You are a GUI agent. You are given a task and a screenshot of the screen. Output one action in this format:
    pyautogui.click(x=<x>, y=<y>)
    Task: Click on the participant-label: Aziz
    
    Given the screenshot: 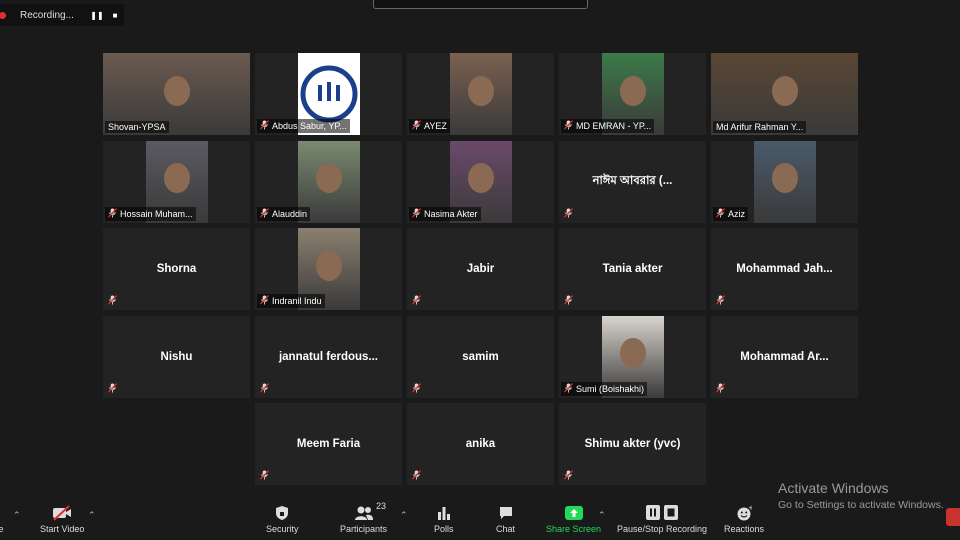 What is the action you would take?
    pyautogui.click(x=731, y=213)
    